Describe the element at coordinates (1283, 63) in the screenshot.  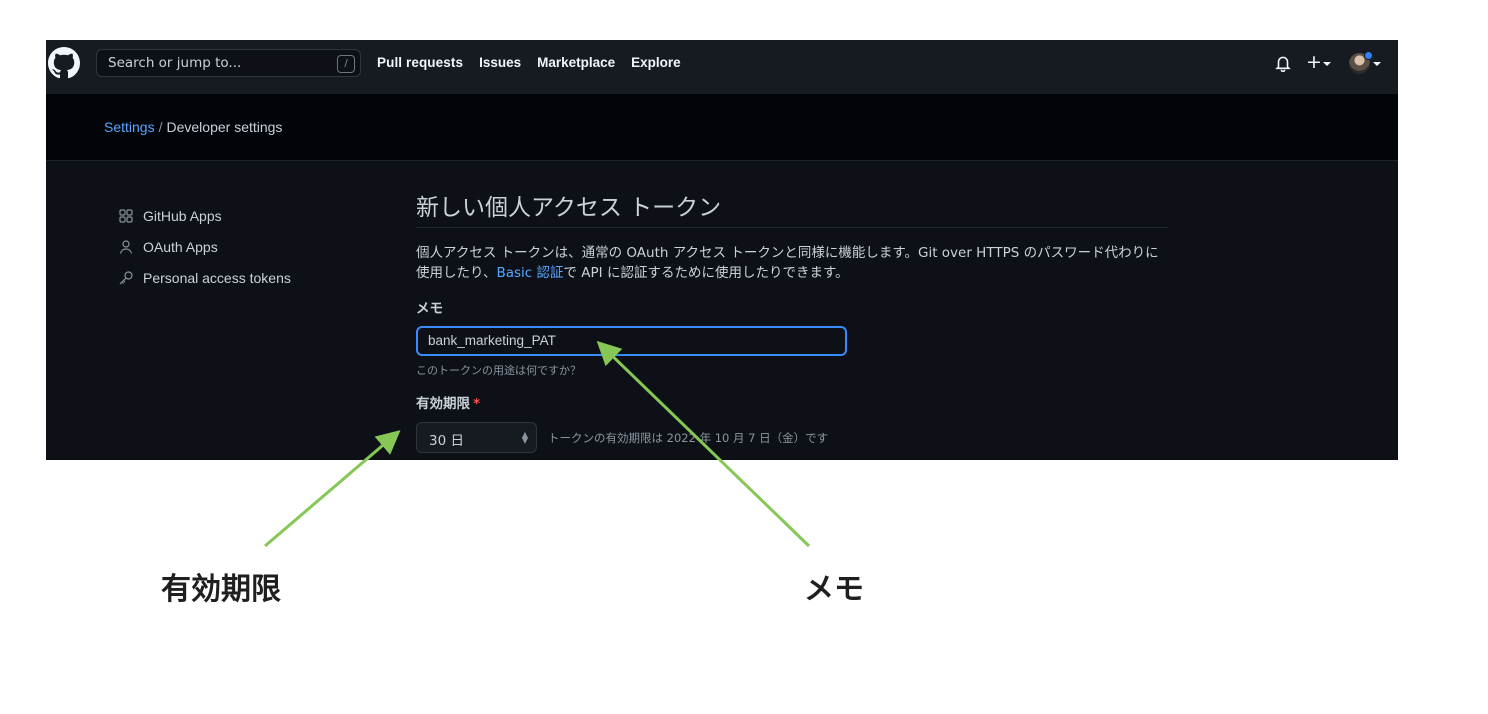
I see `bell-icon` at that location.